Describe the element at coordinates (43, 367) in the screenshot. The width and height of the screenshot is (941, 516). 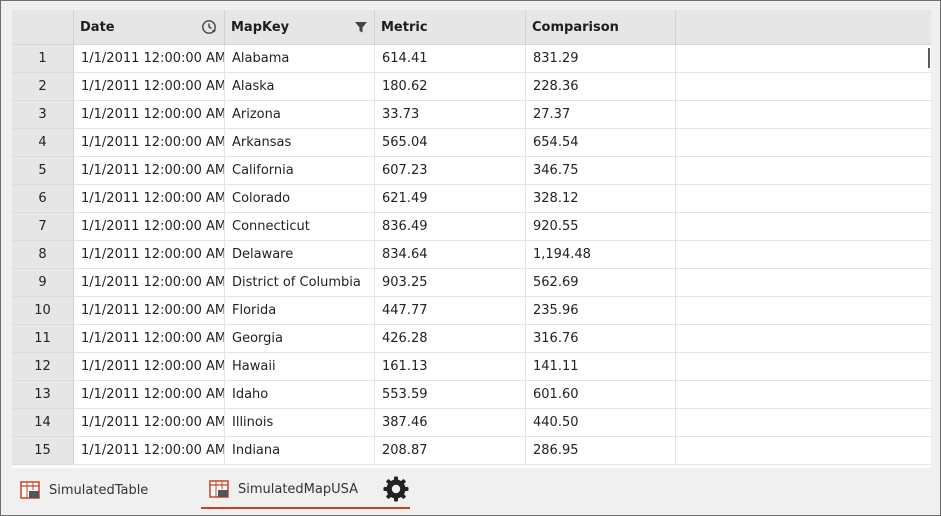
I see `row-number: 12` at that location.